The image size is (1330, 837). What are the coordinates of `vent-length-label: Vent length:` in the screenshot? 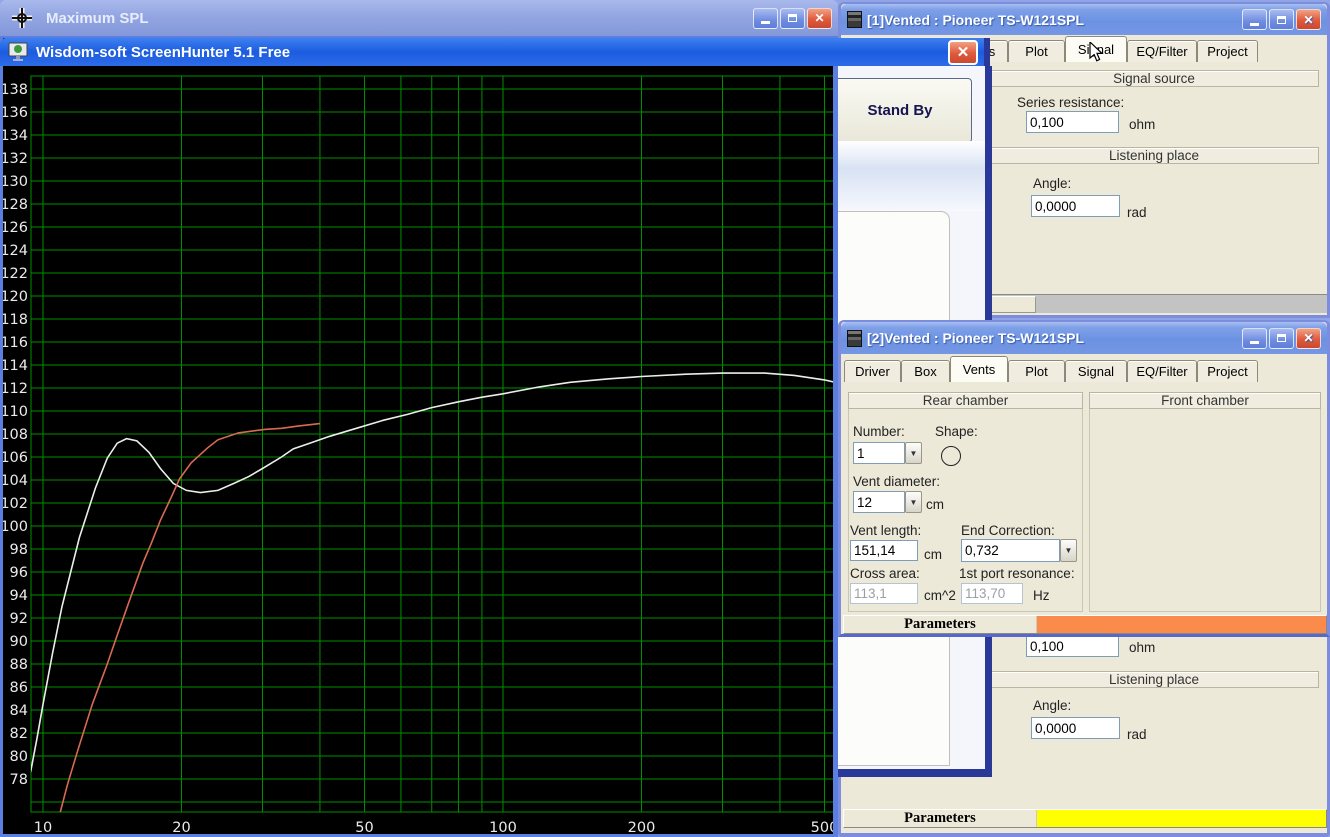 It's located at (886, 530).